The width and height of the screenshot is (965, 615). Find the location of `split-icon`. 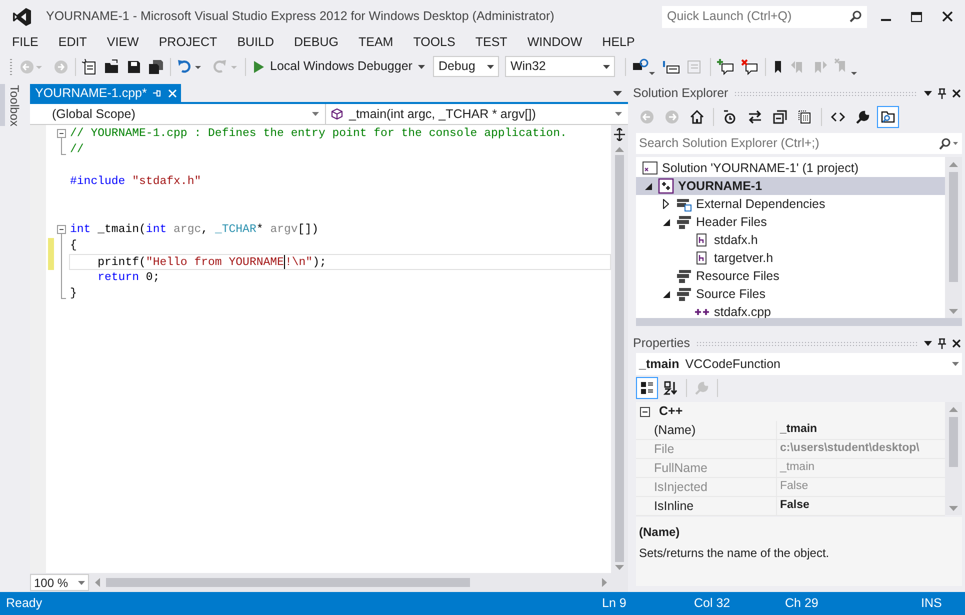

split-icon is located at coordinates (619, 134).